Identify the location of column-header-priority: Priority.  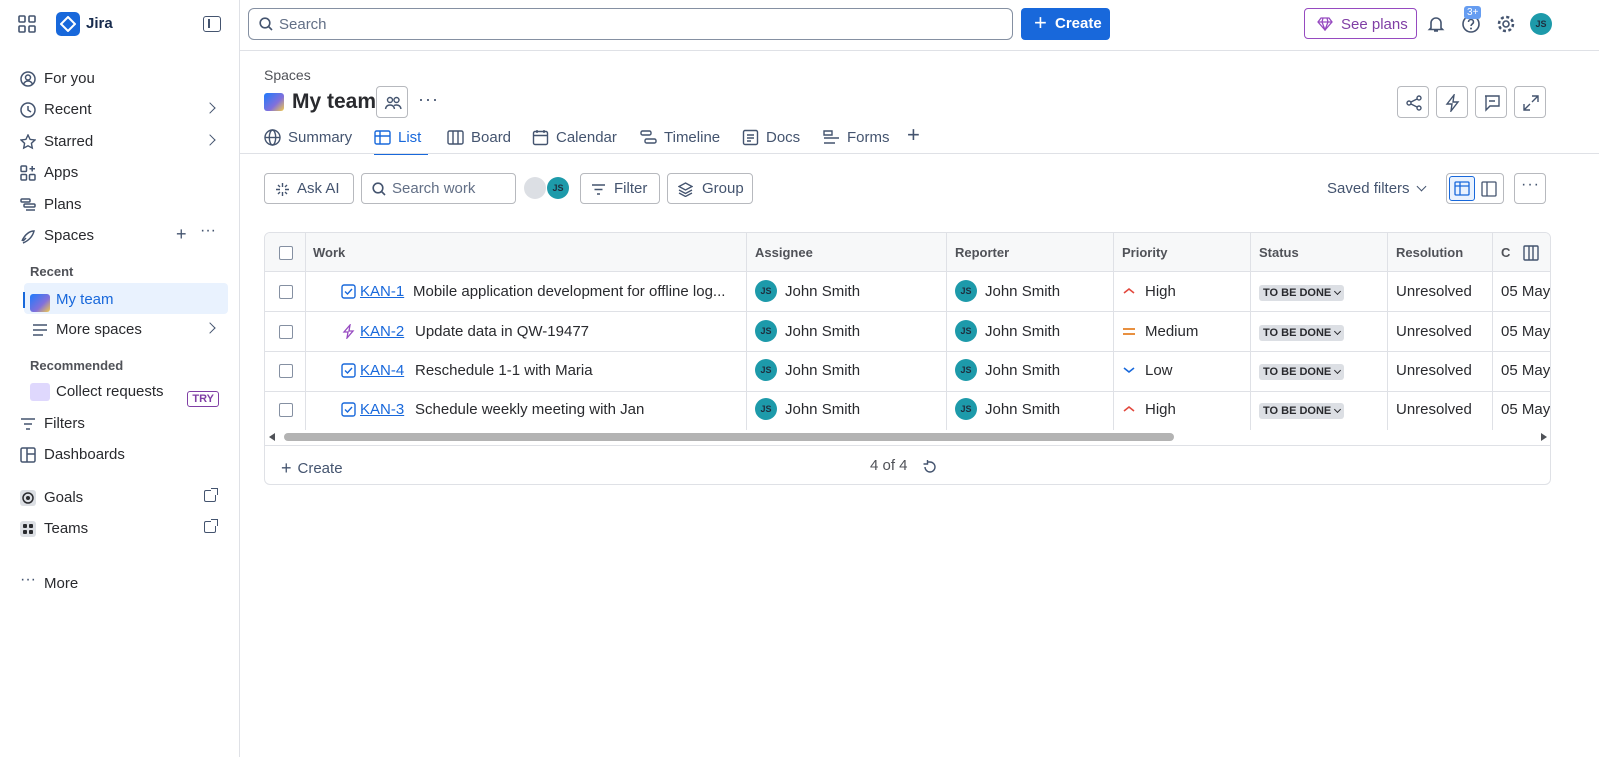
(1145, 252).